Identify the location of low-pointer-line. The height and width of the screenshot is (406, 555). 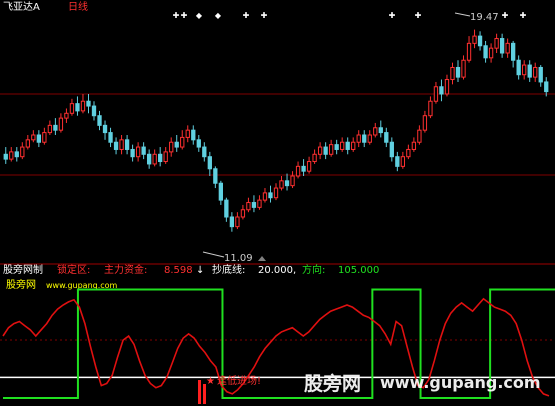
(213, 254).